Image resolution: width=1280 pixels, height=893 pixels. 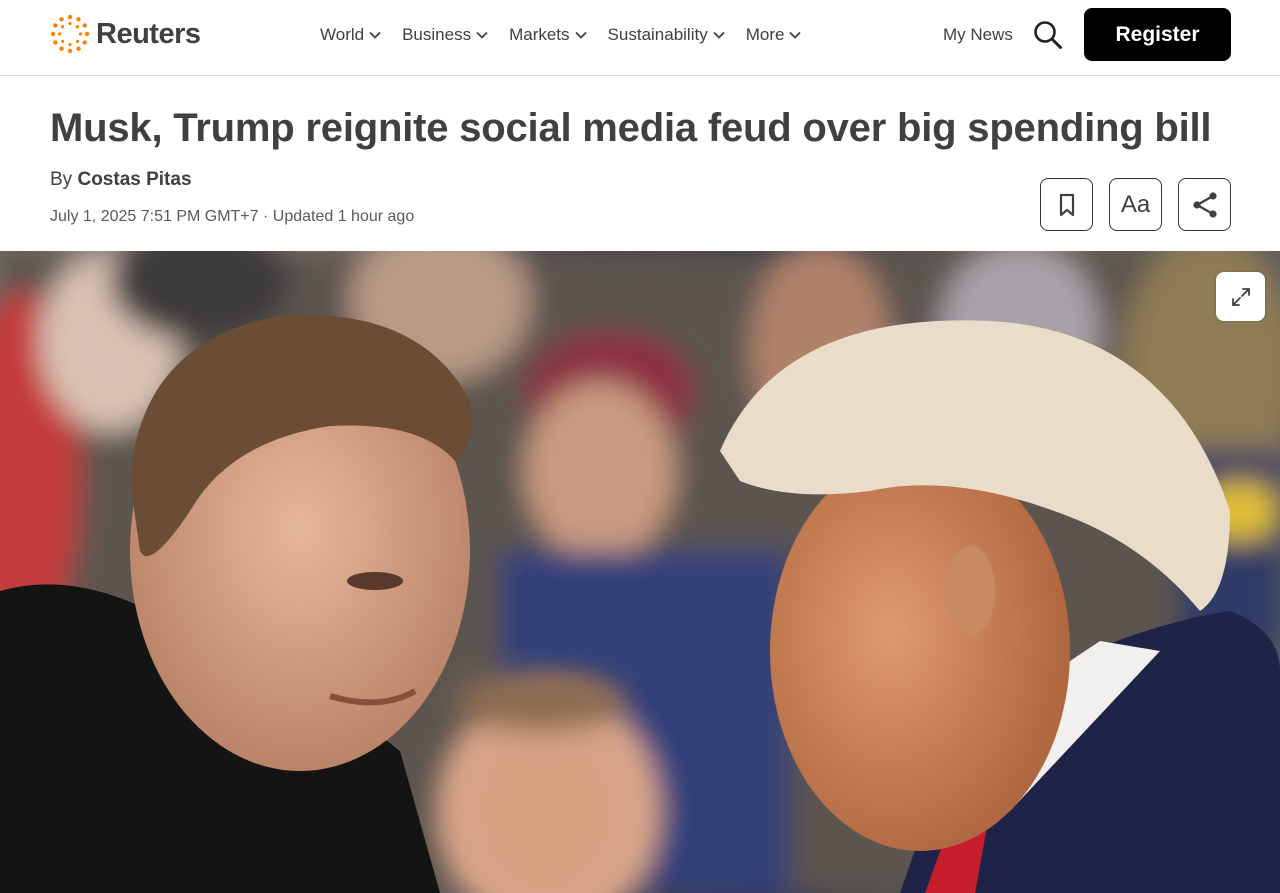 What do you see at coordinates (539, 34) in the screenshot?
I see `nav-item-label: Markets` at bounding box center [539, 34].